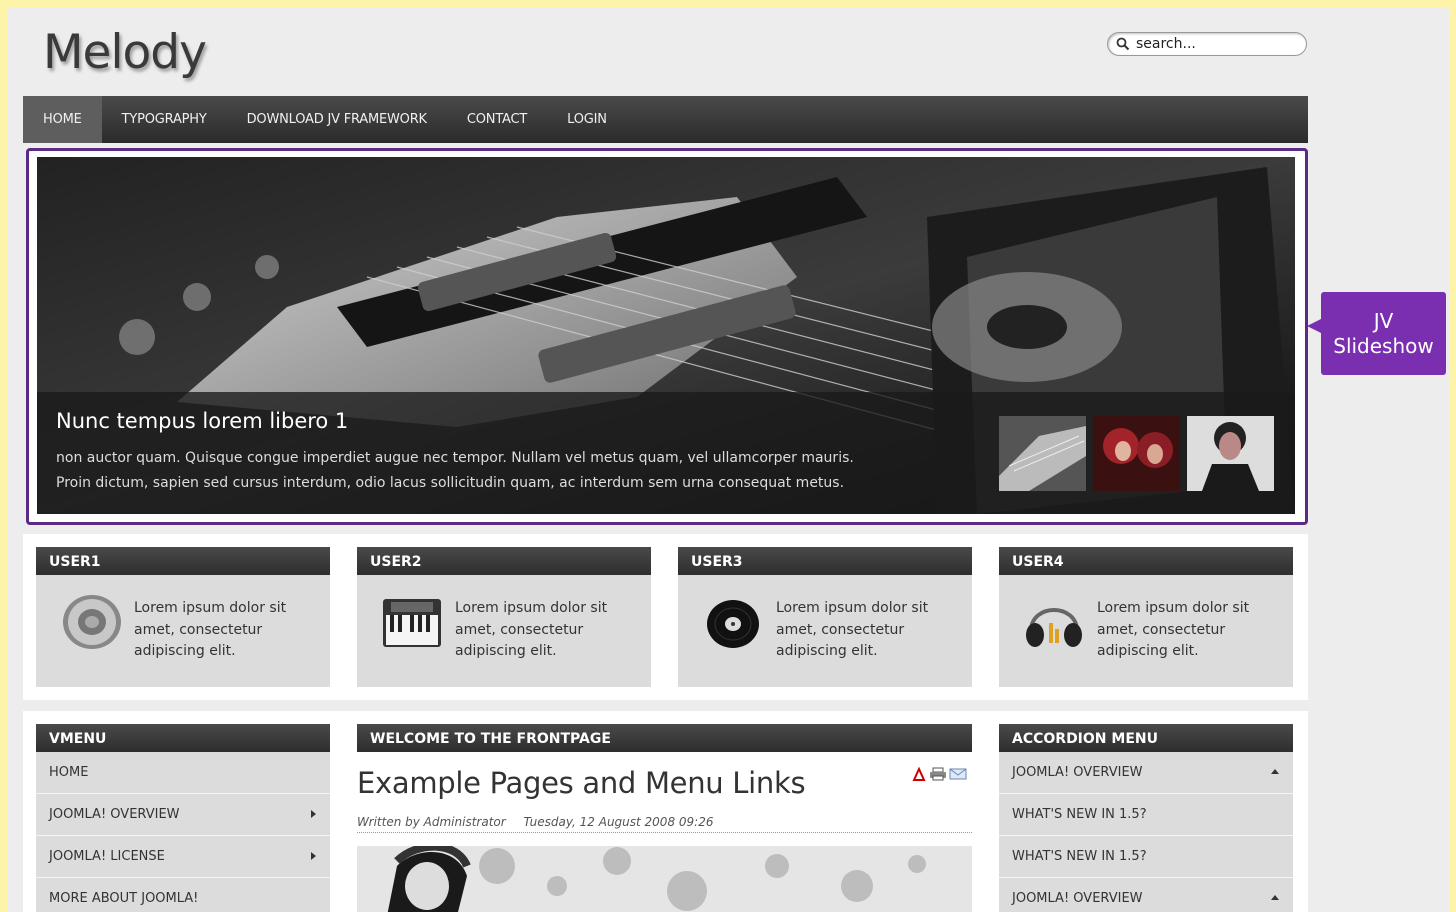 The width and height of the screenshot is (1456, 912). I want to click on pdf-icon, so click(919, 774).